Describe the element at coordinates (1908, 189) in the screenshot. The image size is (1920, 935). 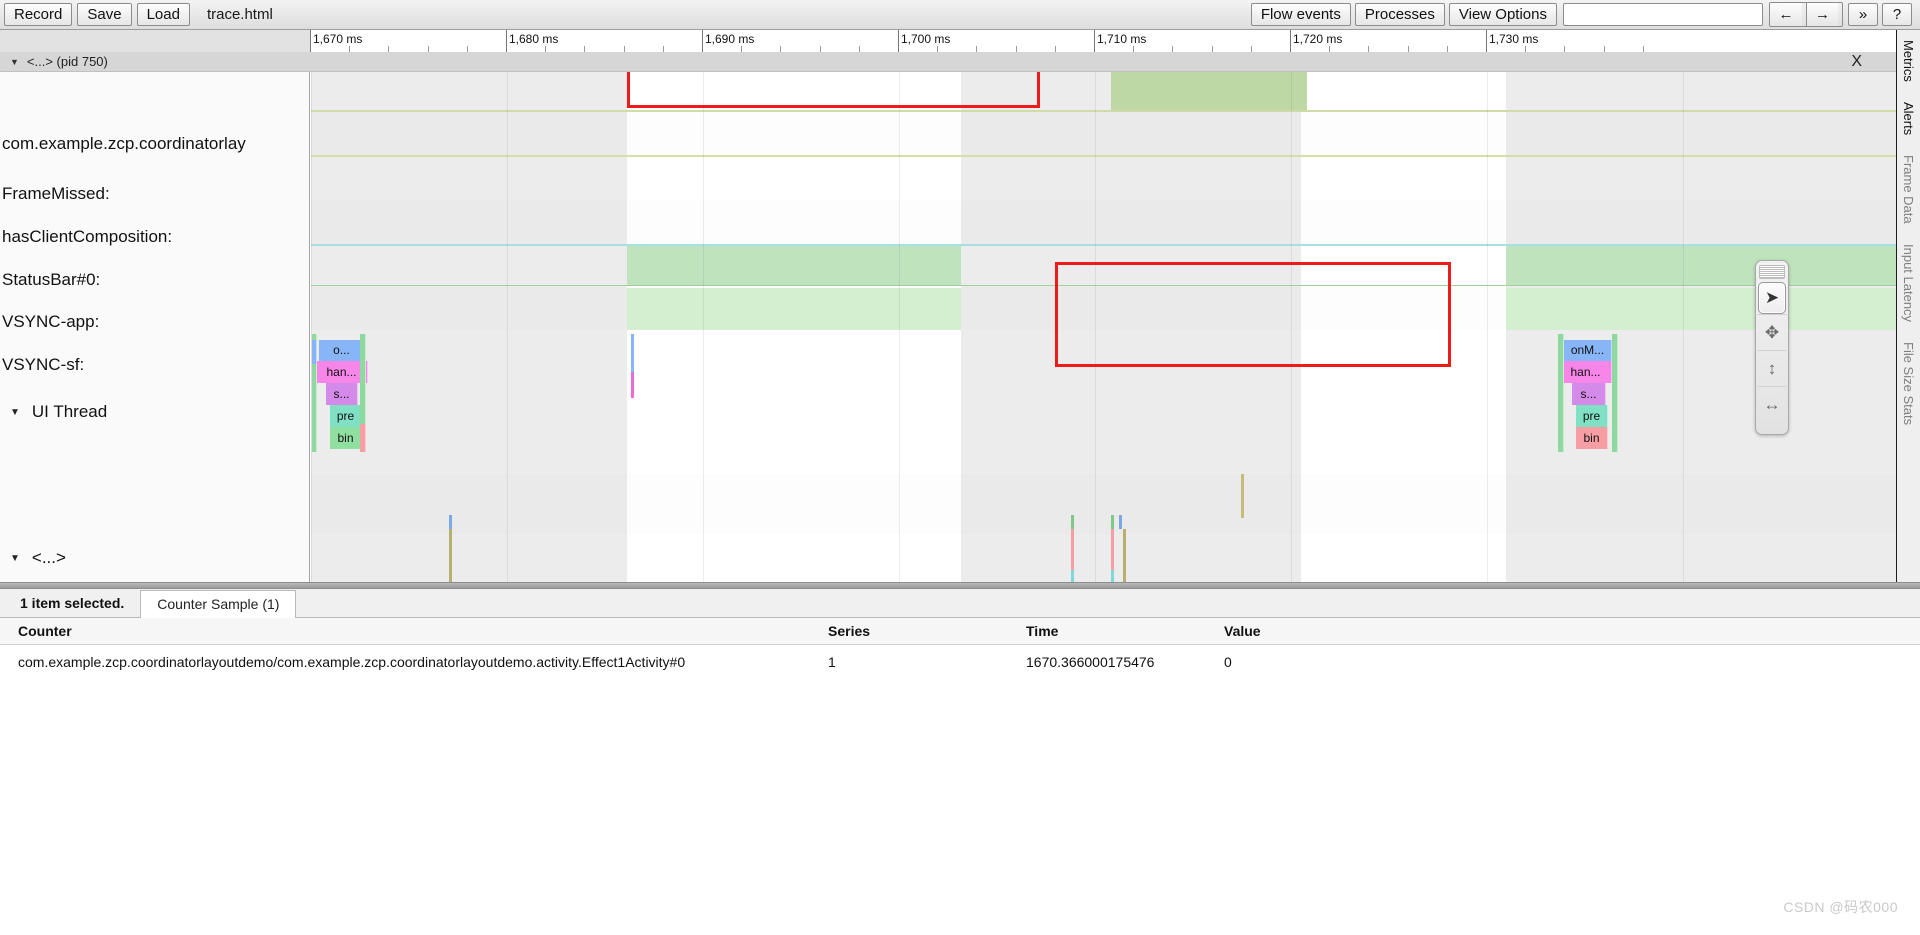
I see `right-tab-frame-data: Frame Data` at that location.